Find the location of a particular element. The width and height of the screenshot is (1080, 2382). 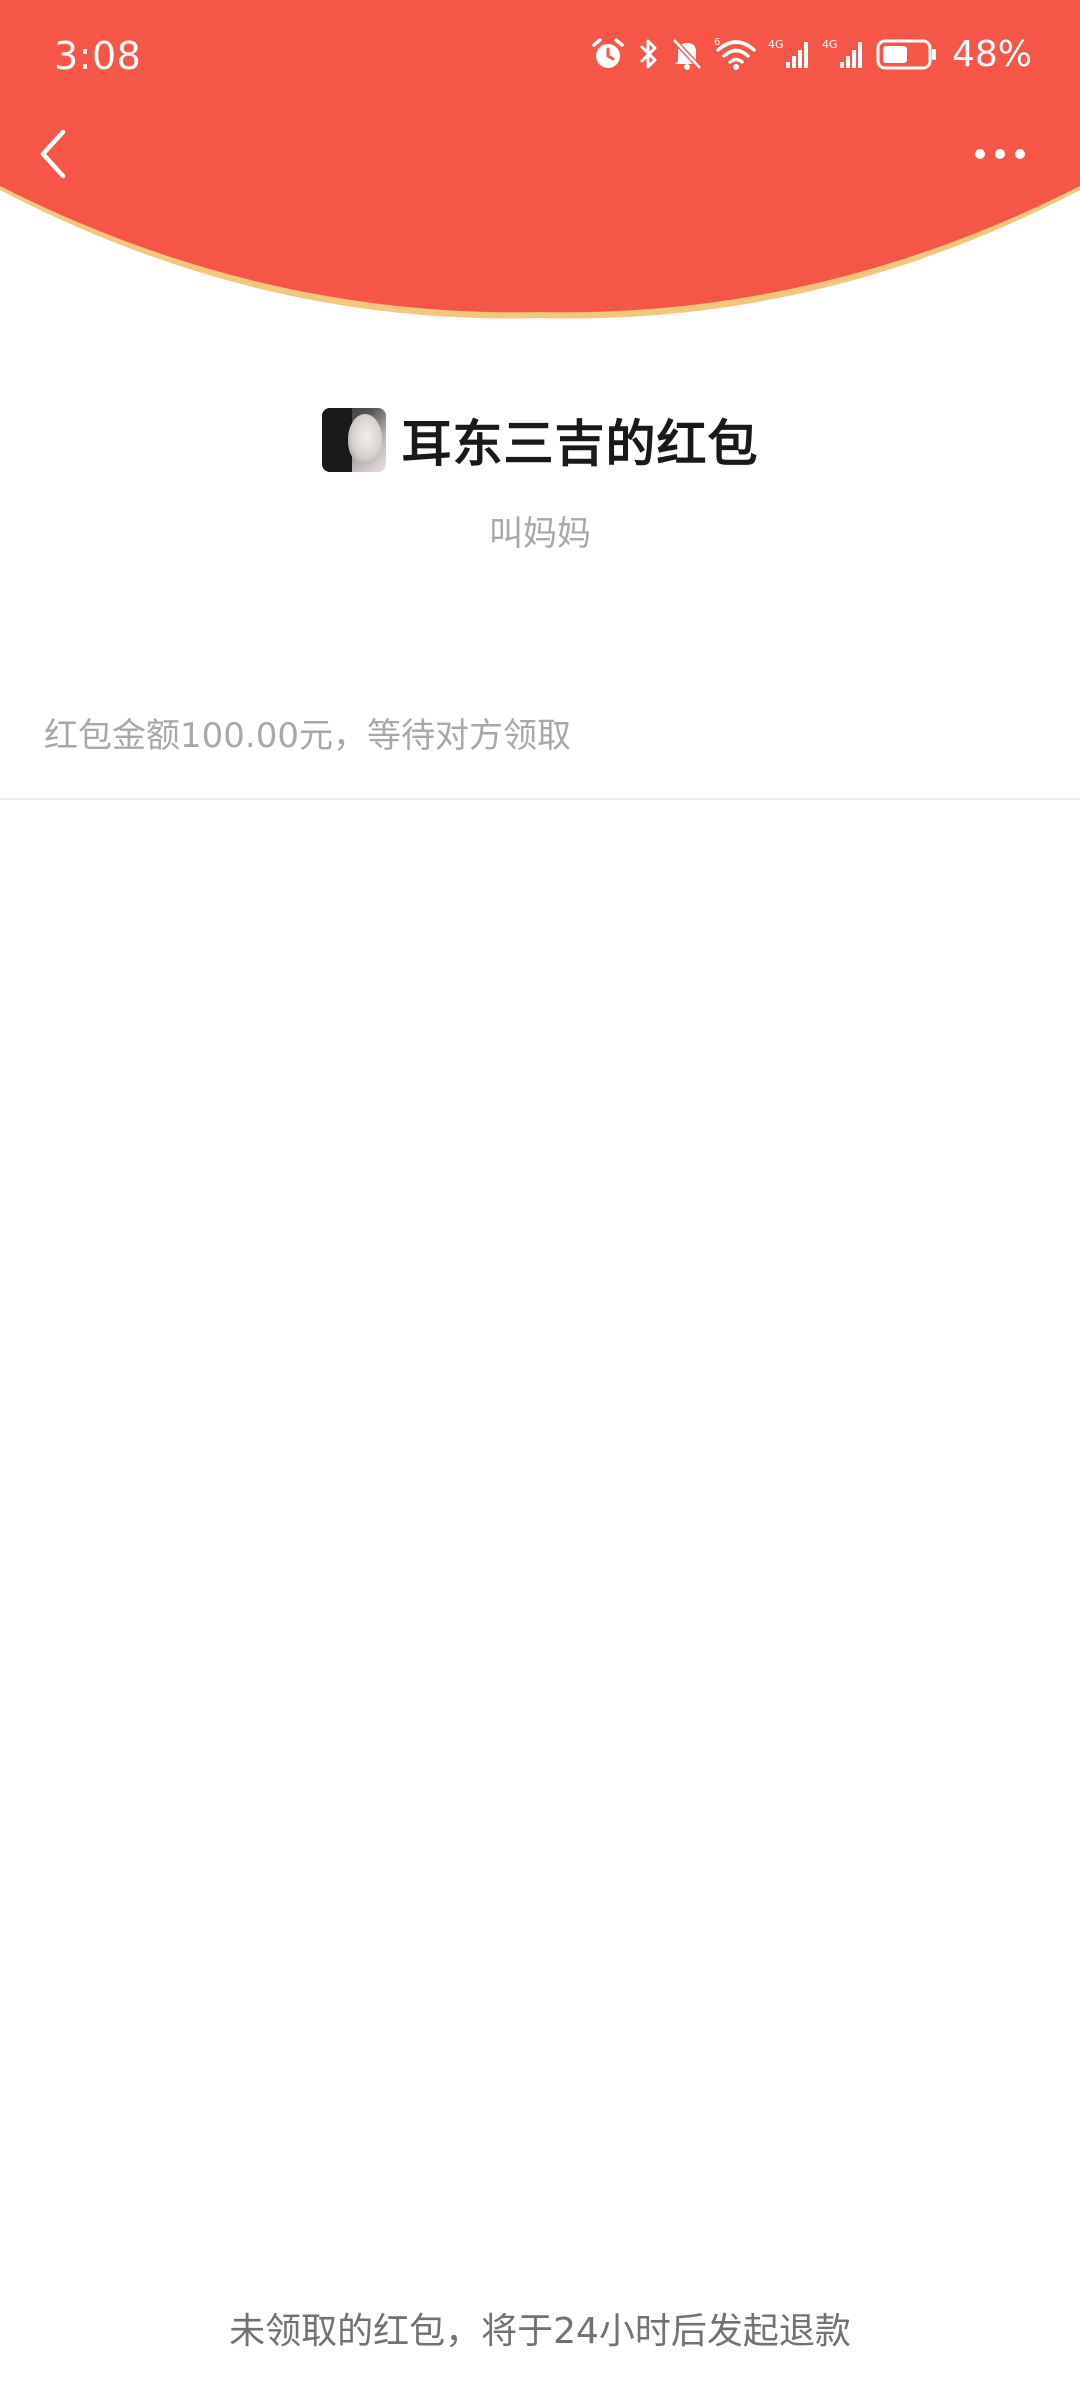

back-button is located at coordinates (52, 154).